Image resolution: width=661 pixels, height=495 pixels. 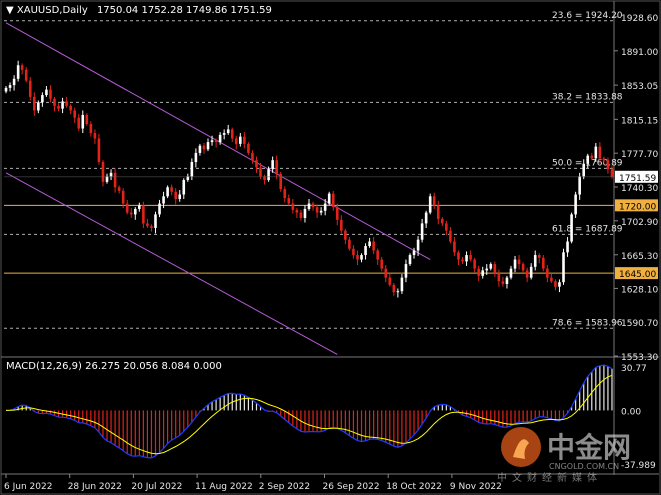 What do you see at coordinates (637, 207) in the screenshot?
I see `horizontal-level-label: 1720.00` at bounding box center [637, 207].